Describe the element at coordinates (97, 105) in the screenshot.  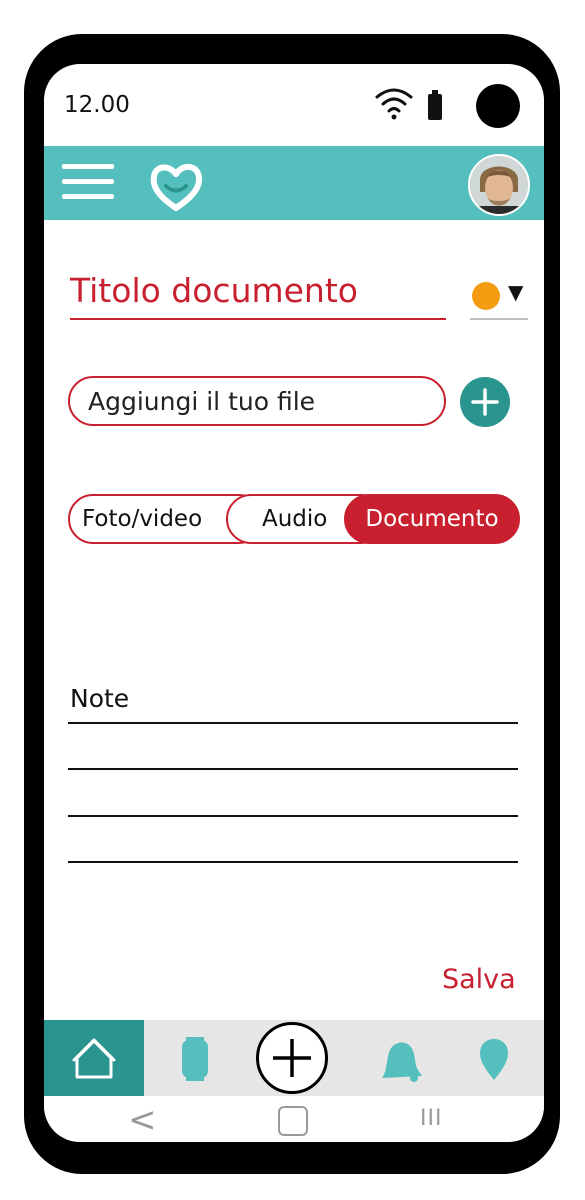
I see `status-time: 12.00` at that location.